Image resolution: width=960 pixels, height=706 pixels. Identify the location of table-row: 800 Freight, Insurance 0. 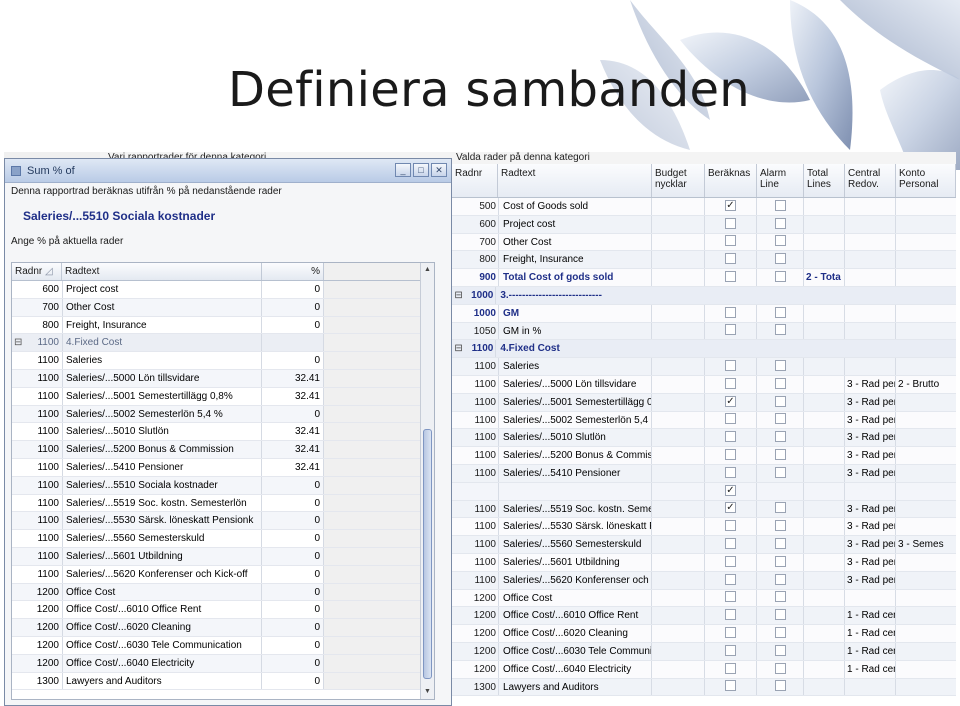
(223, 325).